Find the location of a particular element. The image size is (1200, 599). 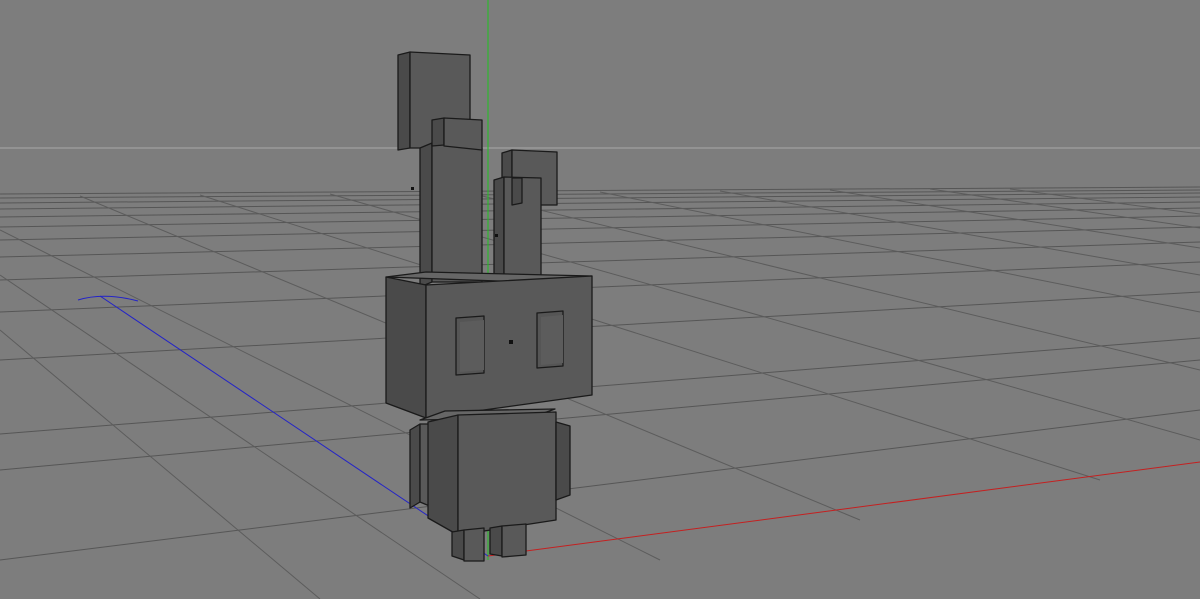

bunny-head is located at coordinates (489, 345).